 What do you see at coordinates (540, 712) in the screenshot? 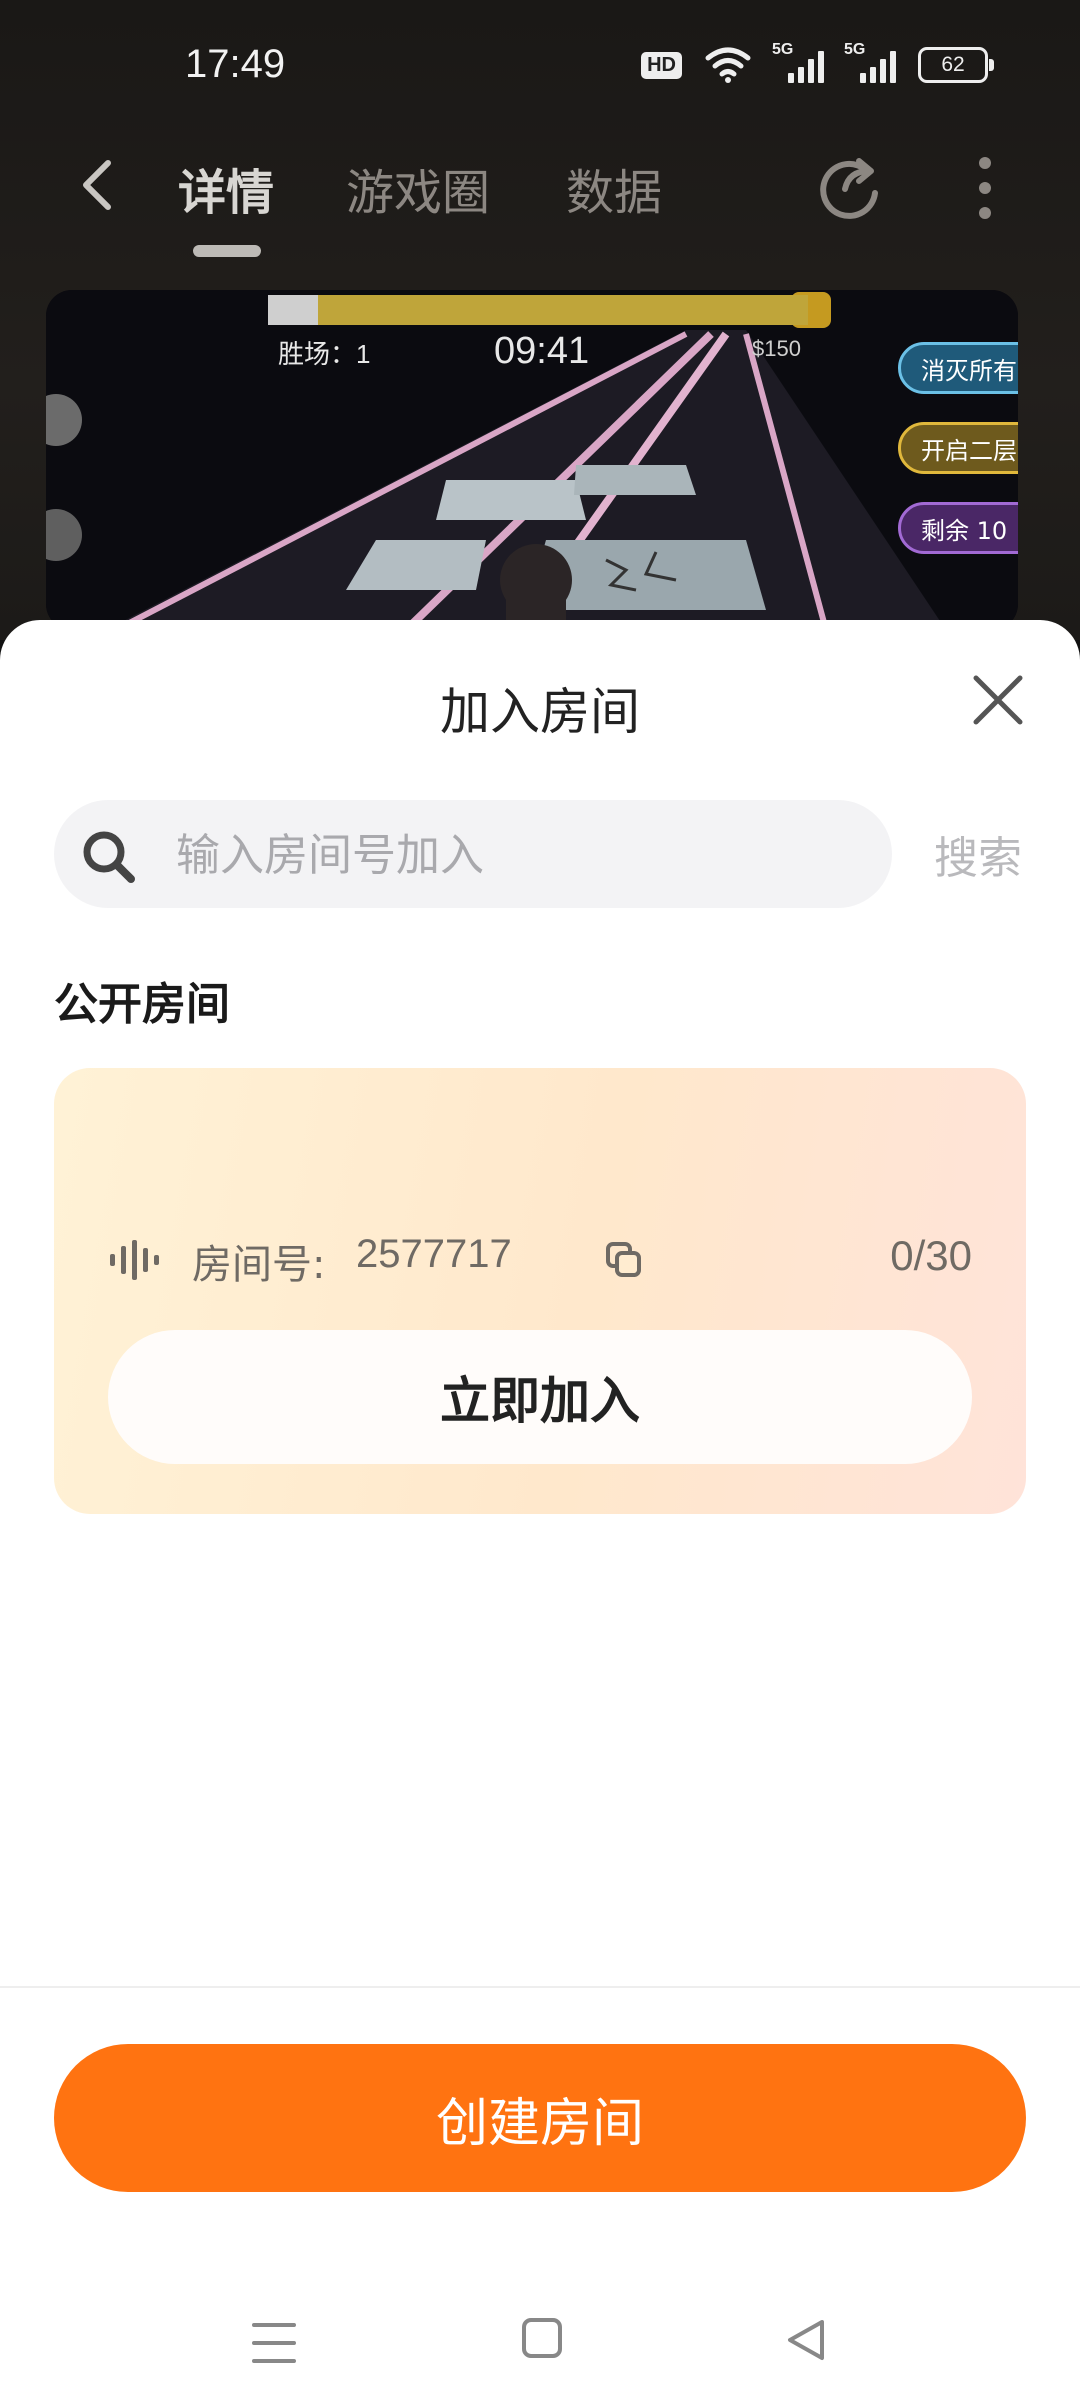
I see `sheet-title: 加入房间` at bounding box center [540, 712].